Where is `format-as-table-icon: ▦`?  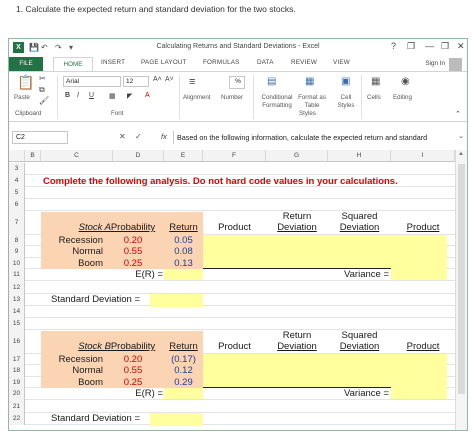
format-as-table-icon: ▦ is located at coordinates (309, 81).